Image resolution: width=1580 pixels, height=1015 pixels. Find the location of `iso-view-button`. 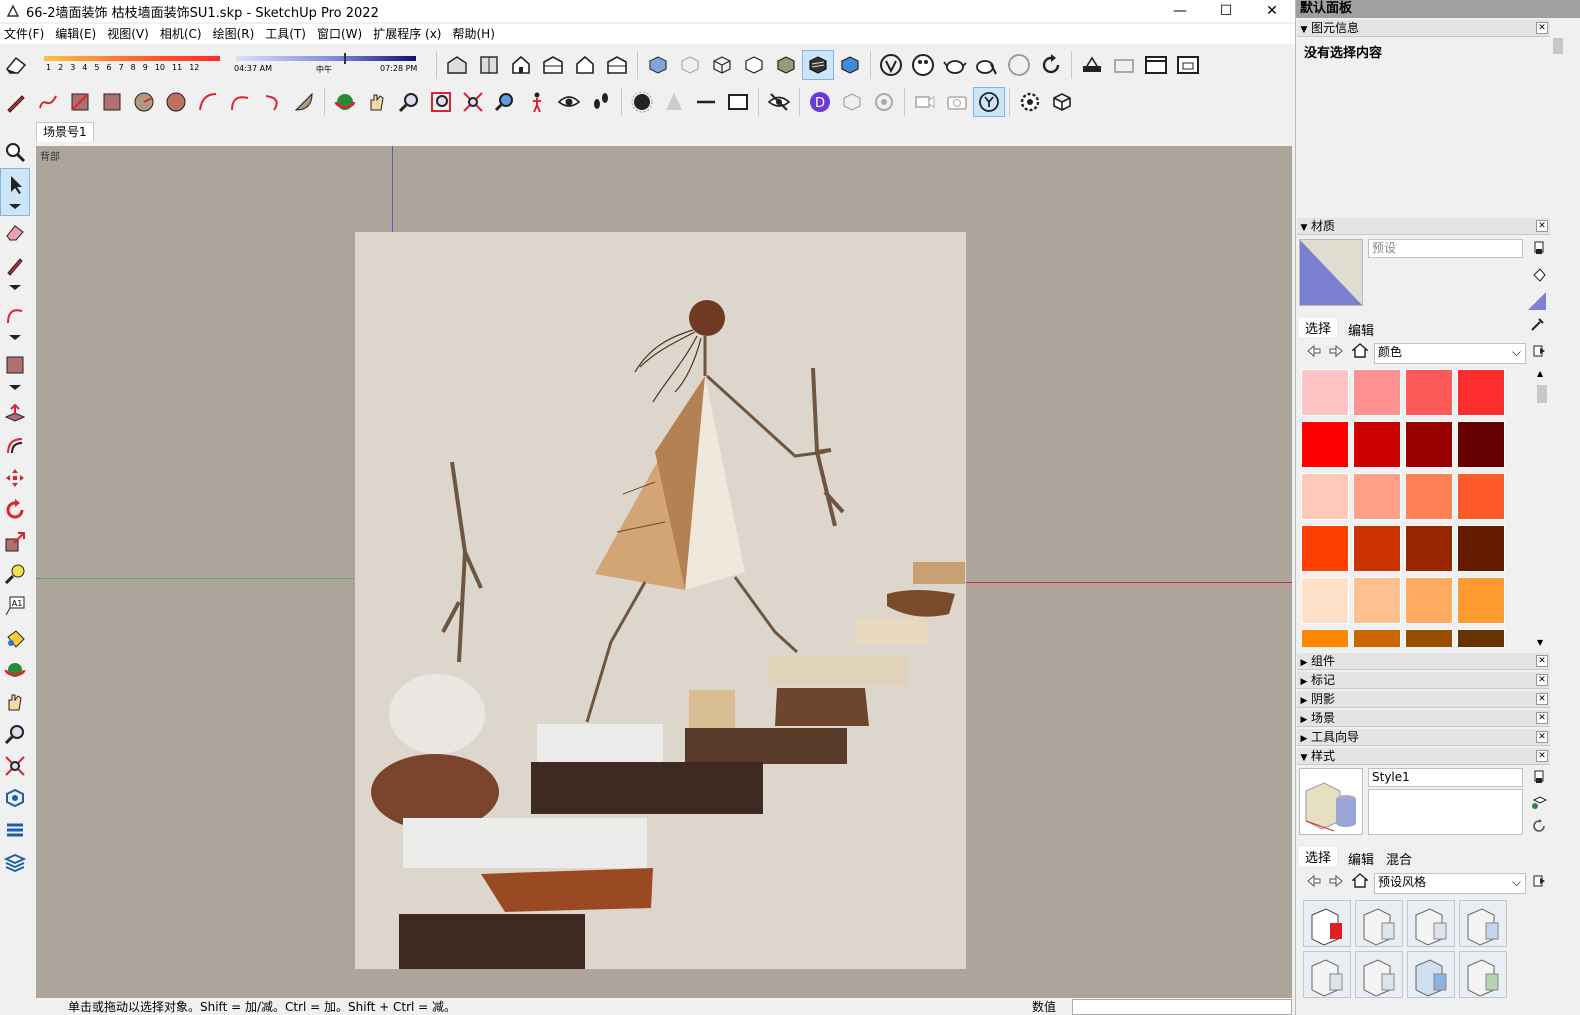

iso-view-button is located at coordinates (457, 65).